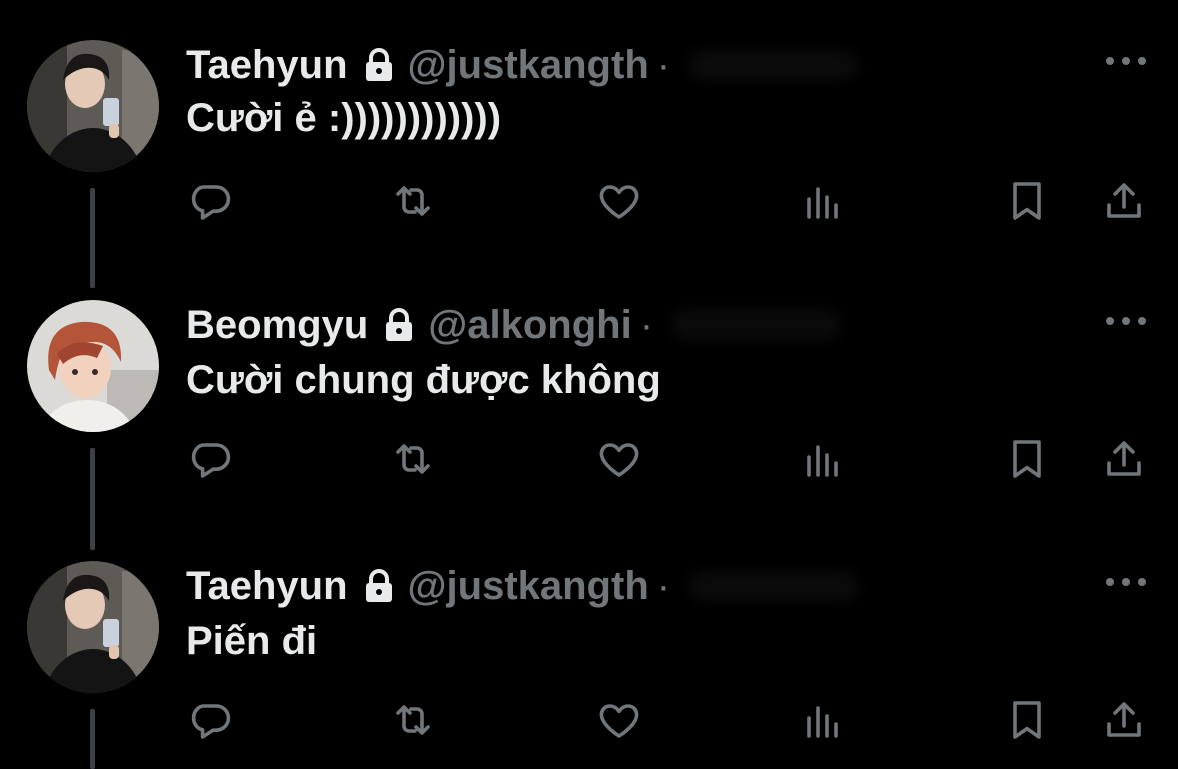  I want to click on user-handle: @alkonghi, so click(529, 325).